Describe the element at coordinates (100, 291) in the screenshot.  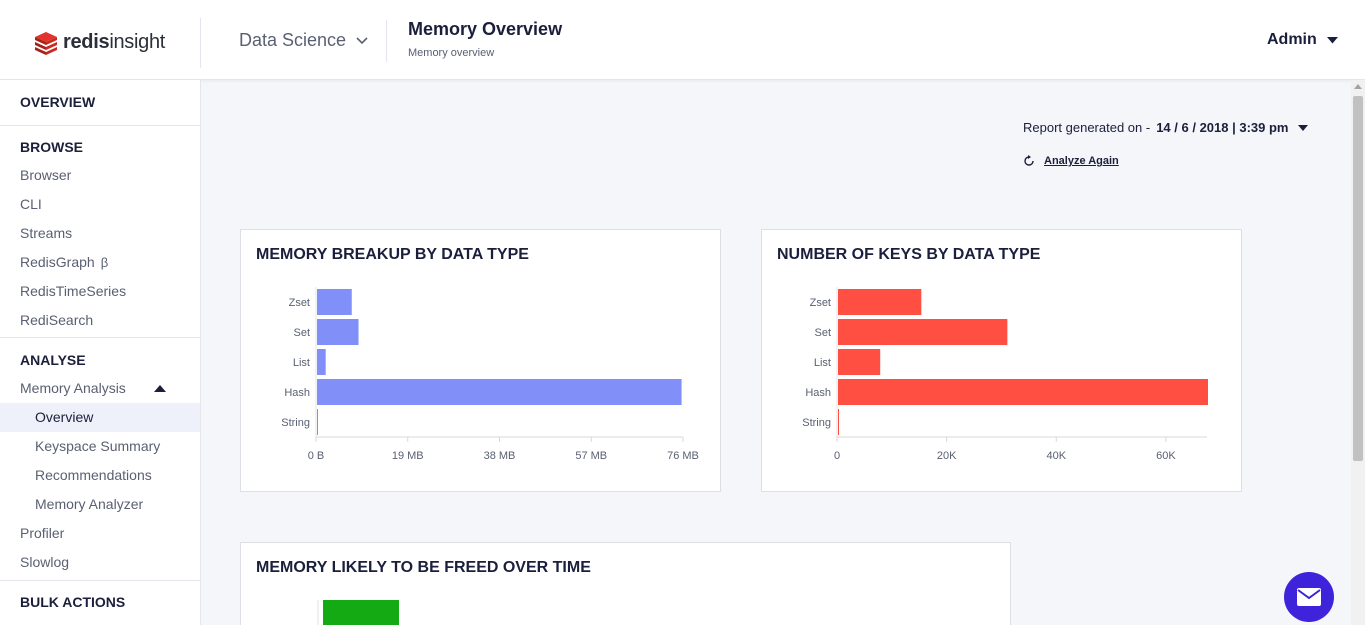
I see `sidebar-item-redistimeseries: RedisTimeSeries` at that location.